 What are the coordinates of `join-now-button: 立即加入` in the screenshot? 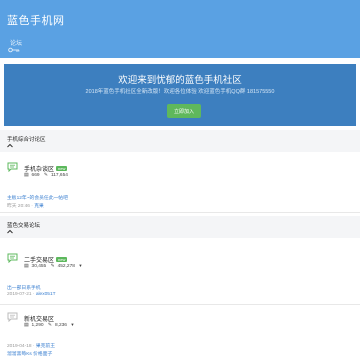 It's located at (184, 111).